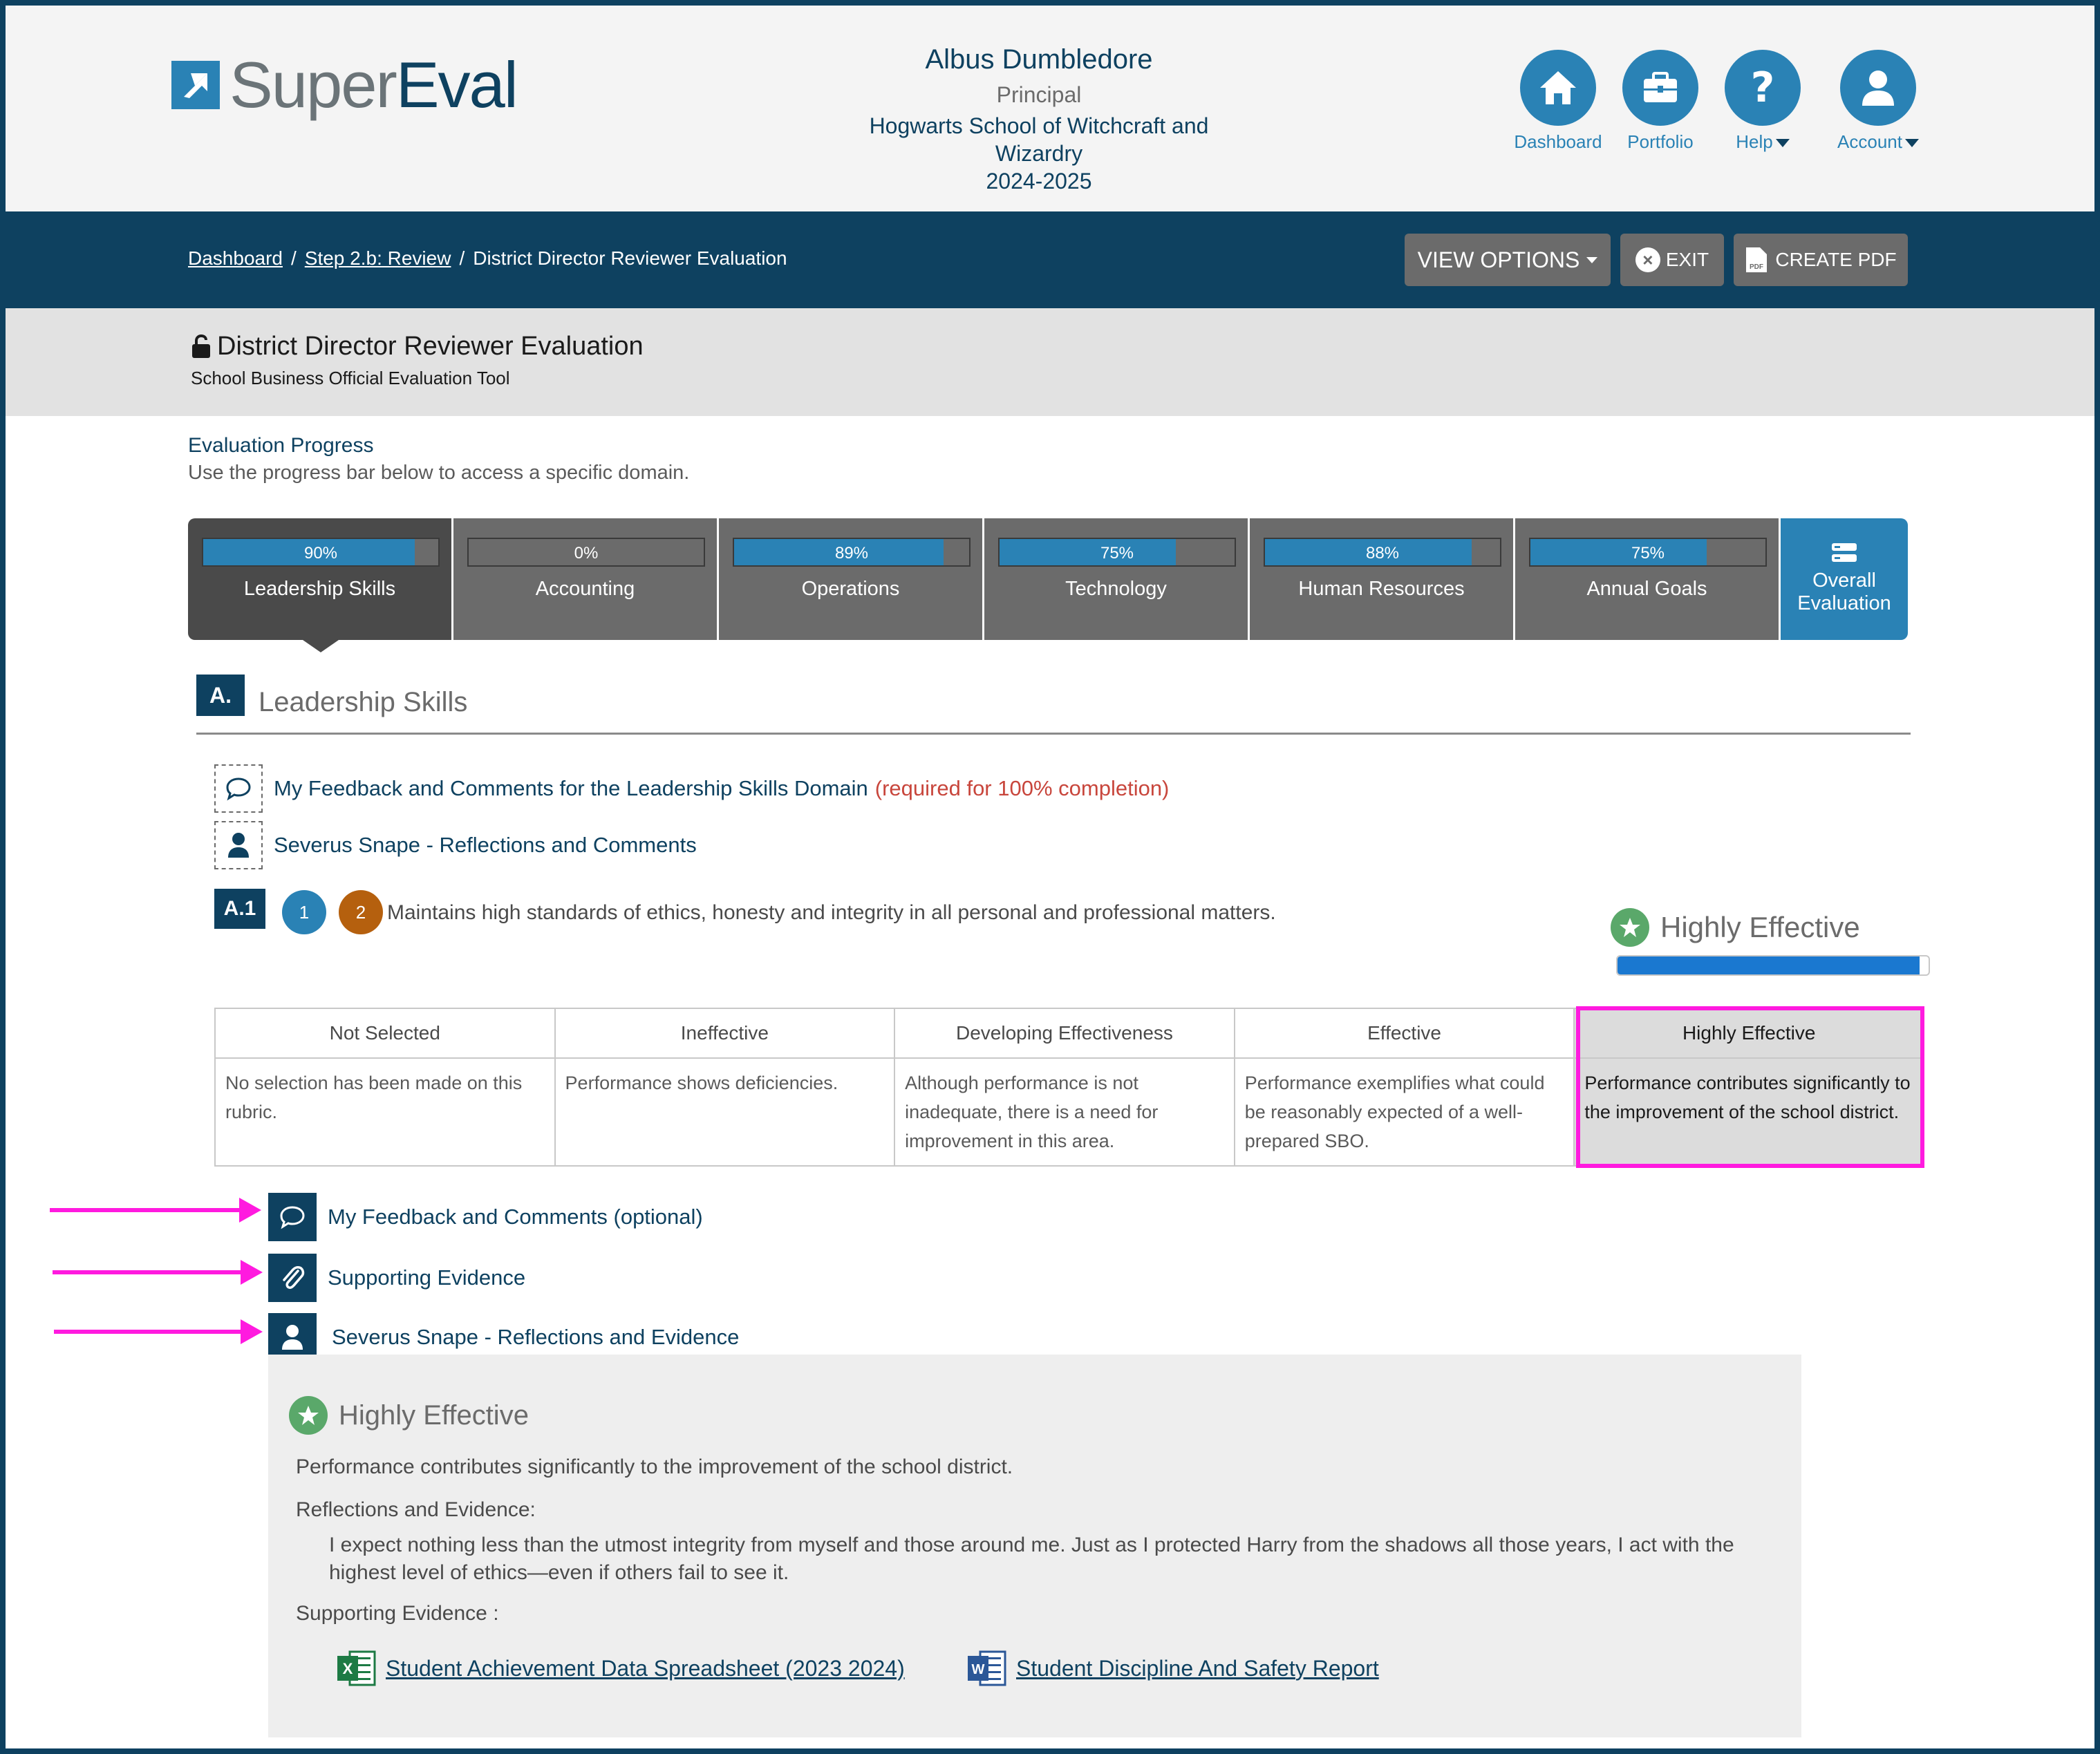 Image resolution: width=2100 pixels, height=1754 pixels. I want to click on rubric-level-effective: Effective, so click(1404, 1033).